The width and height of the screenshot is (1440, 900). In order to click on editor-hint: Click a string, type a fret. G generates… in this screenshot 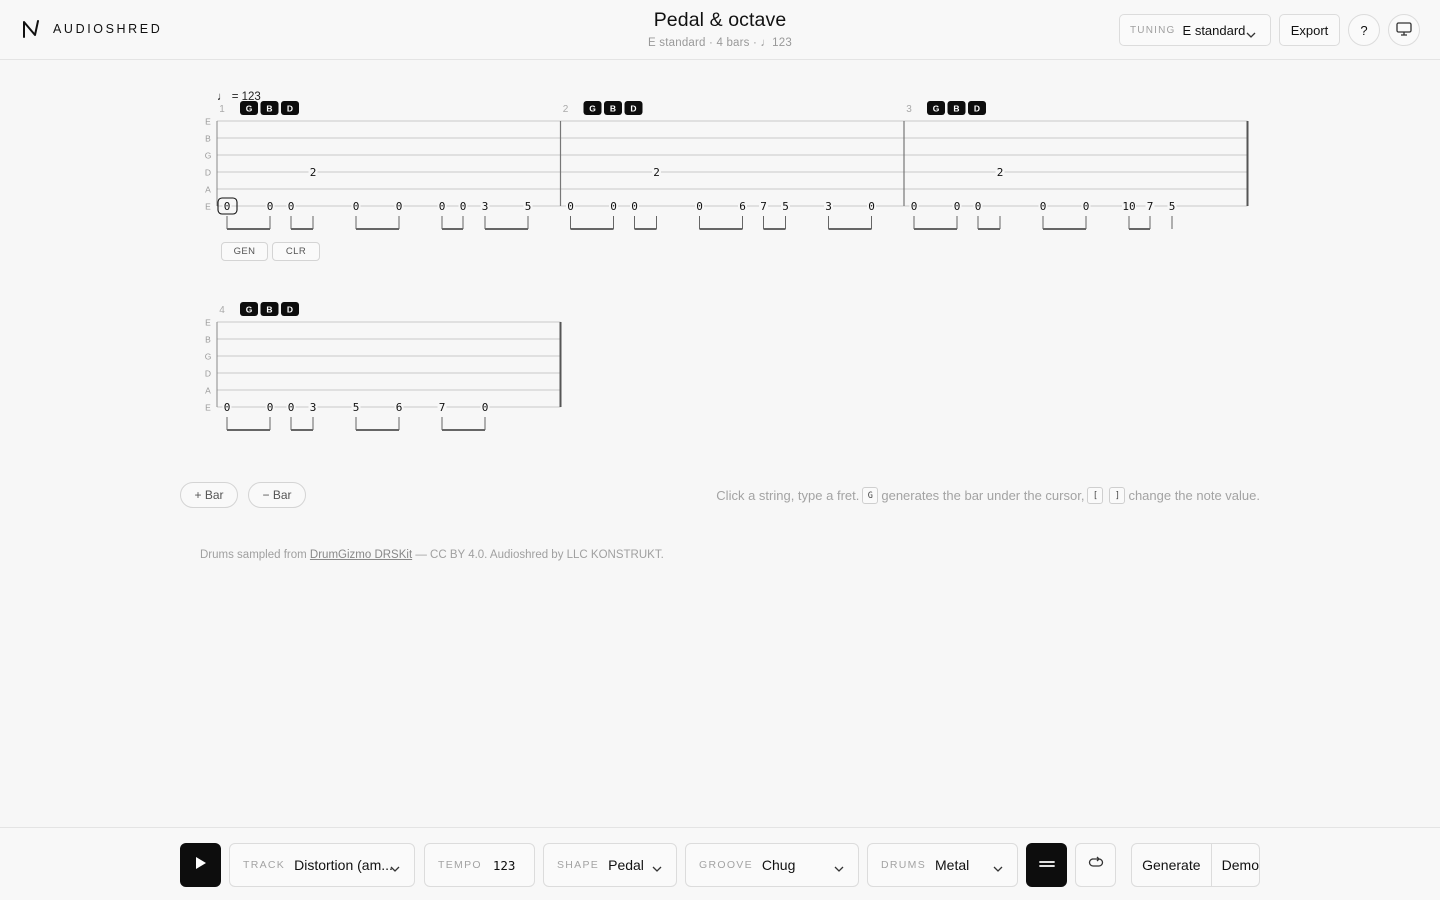, I will do `click(988, 495)`.